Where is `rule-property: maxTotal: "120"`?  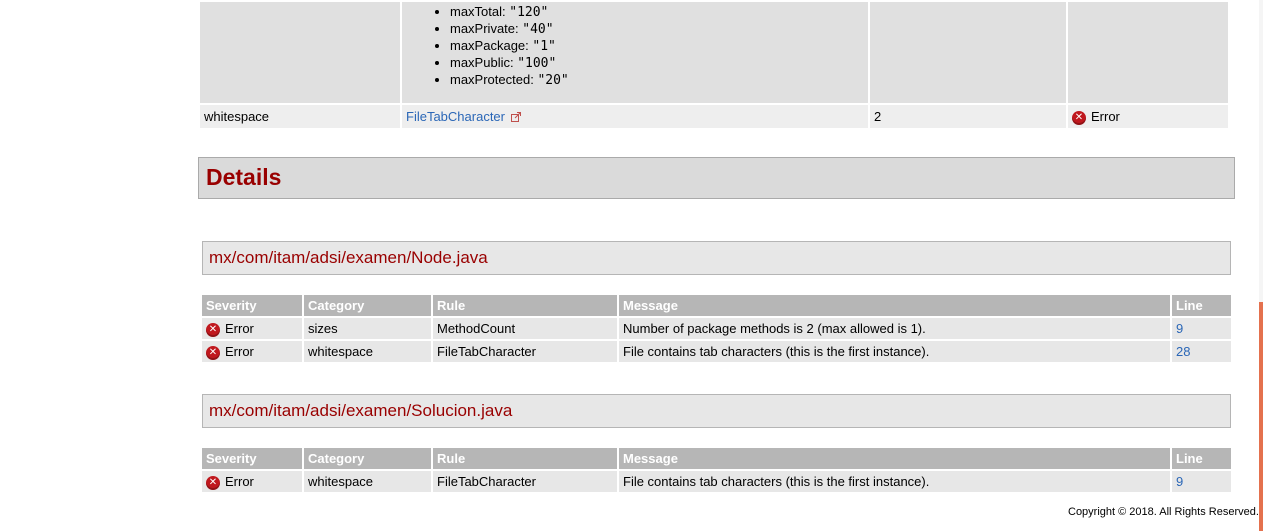 rule-property: maxTotal: "120" is located at coordinates (657, 11).